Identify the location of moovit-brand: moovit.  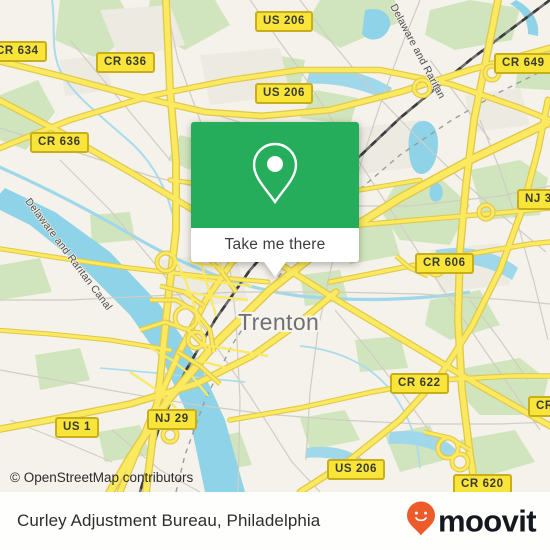
(471, 521).